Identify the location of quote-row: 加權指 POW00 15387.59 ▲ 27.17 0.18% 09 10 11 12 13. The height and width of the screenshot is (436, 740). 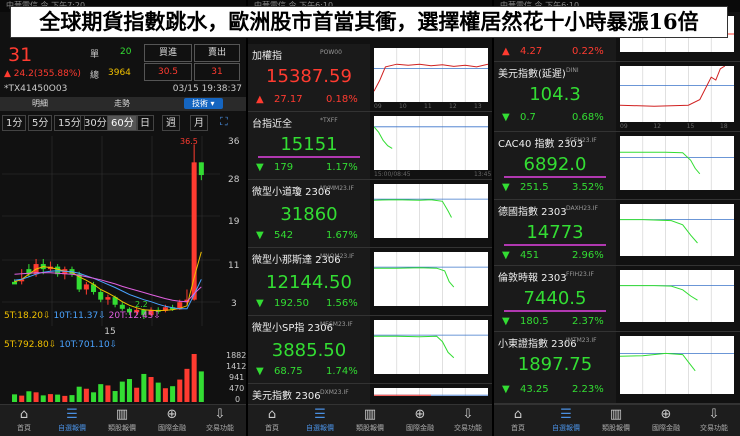
(370, 78).